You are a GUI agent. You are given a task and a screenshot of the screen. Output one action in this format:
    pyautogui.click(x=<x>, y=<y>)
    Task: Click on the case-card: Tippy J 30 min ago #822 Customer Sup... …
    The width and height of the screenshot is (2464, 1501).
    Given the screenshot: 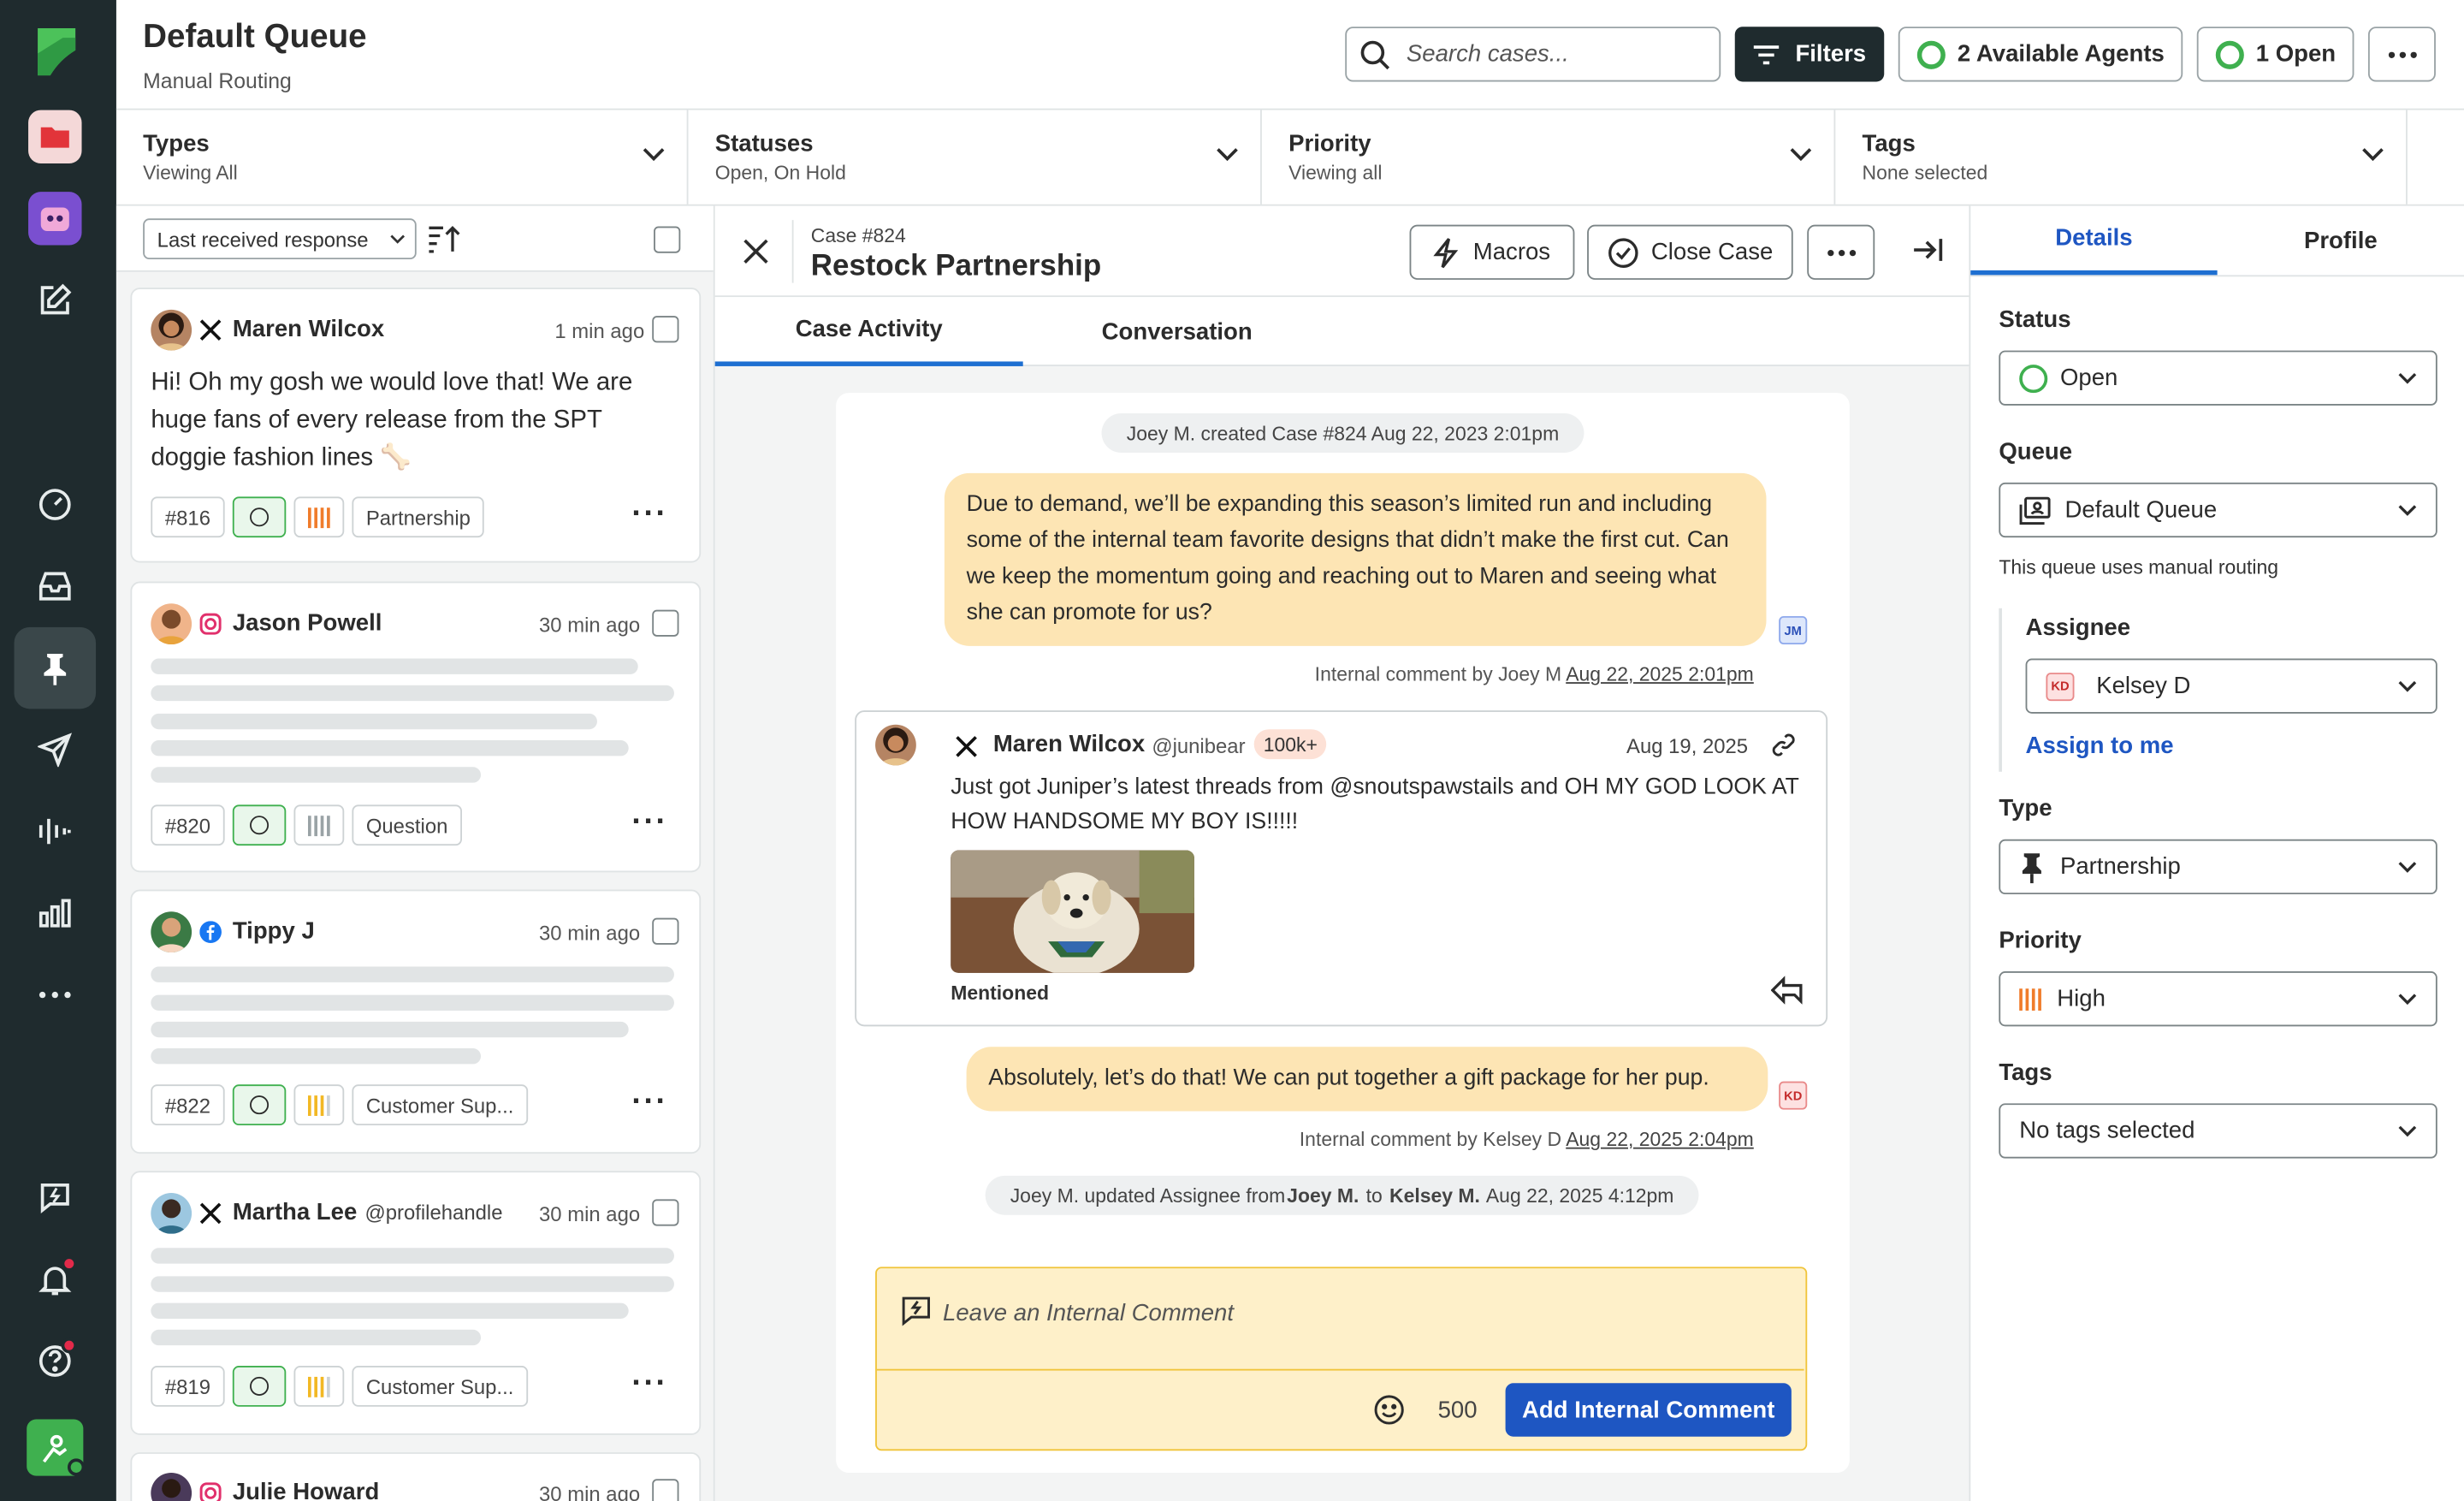 What is the action you would take?
    pyautogui.click(x=416, y=1022)
    